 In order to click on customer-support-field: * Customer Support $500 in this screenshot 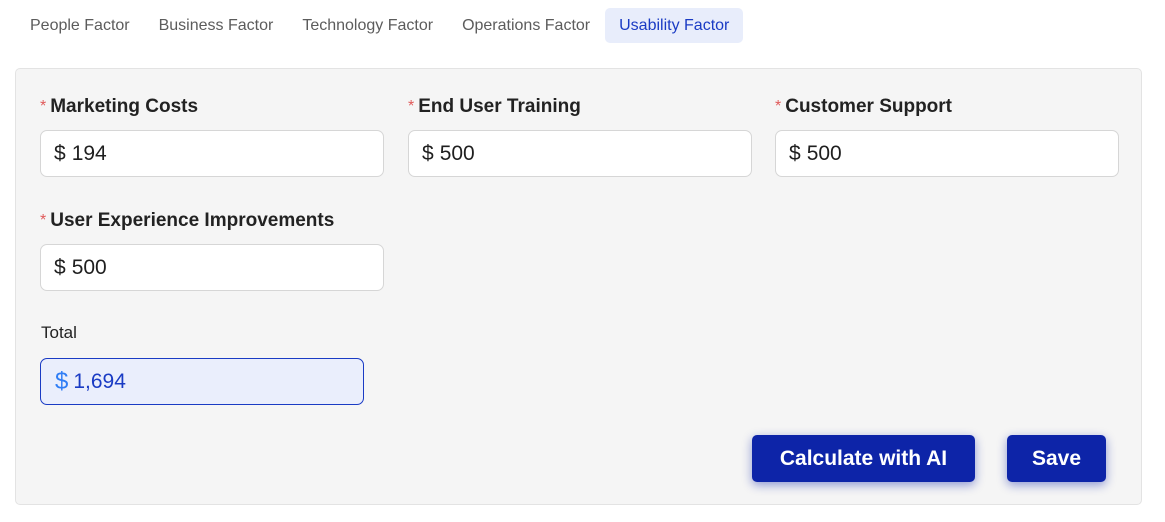, I will do `click(947, 135)`.